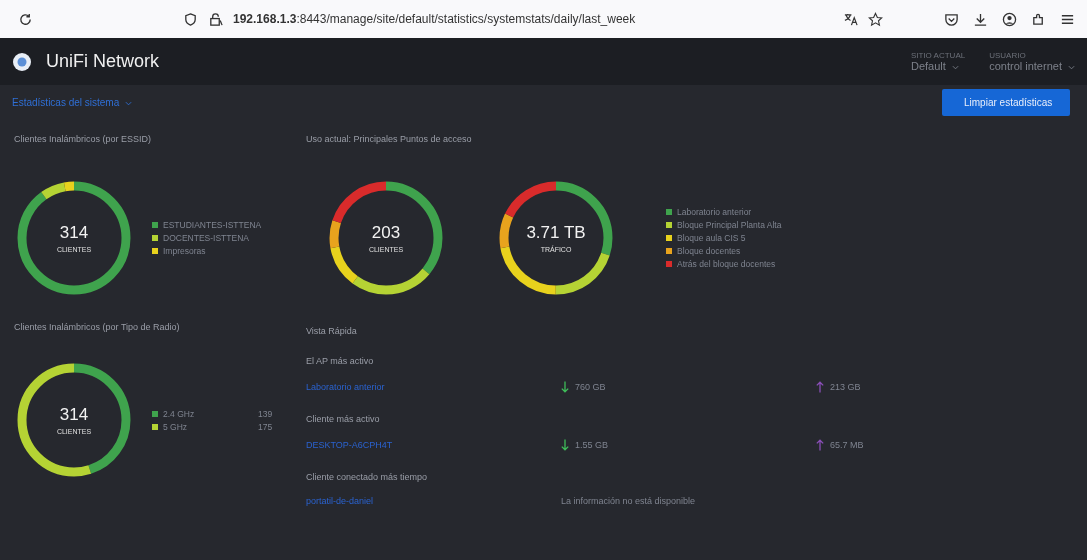  Describe the element at coordinates (845, 387) in the screenshot. I see `upload-amount: 213 GB` at that location.